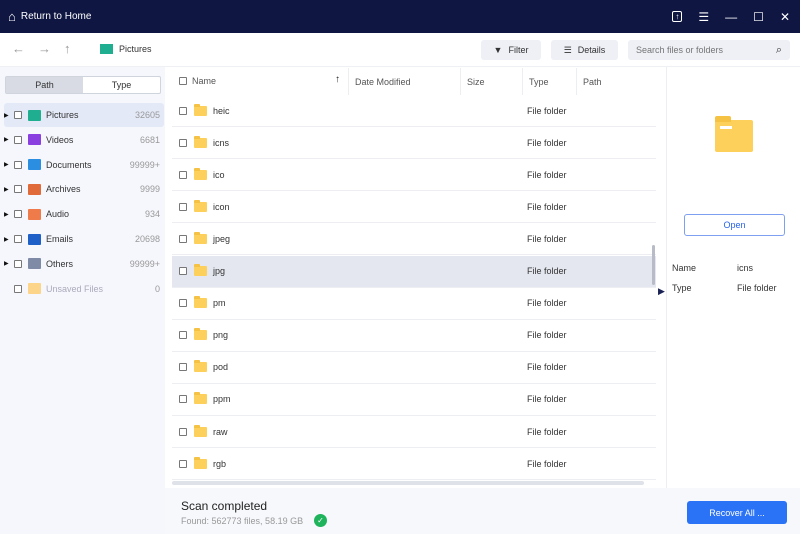  What do you see at coordinates (703, 17) in the screenshot?
I see `menu-icon: ☰` at bounding box center [703, 17].